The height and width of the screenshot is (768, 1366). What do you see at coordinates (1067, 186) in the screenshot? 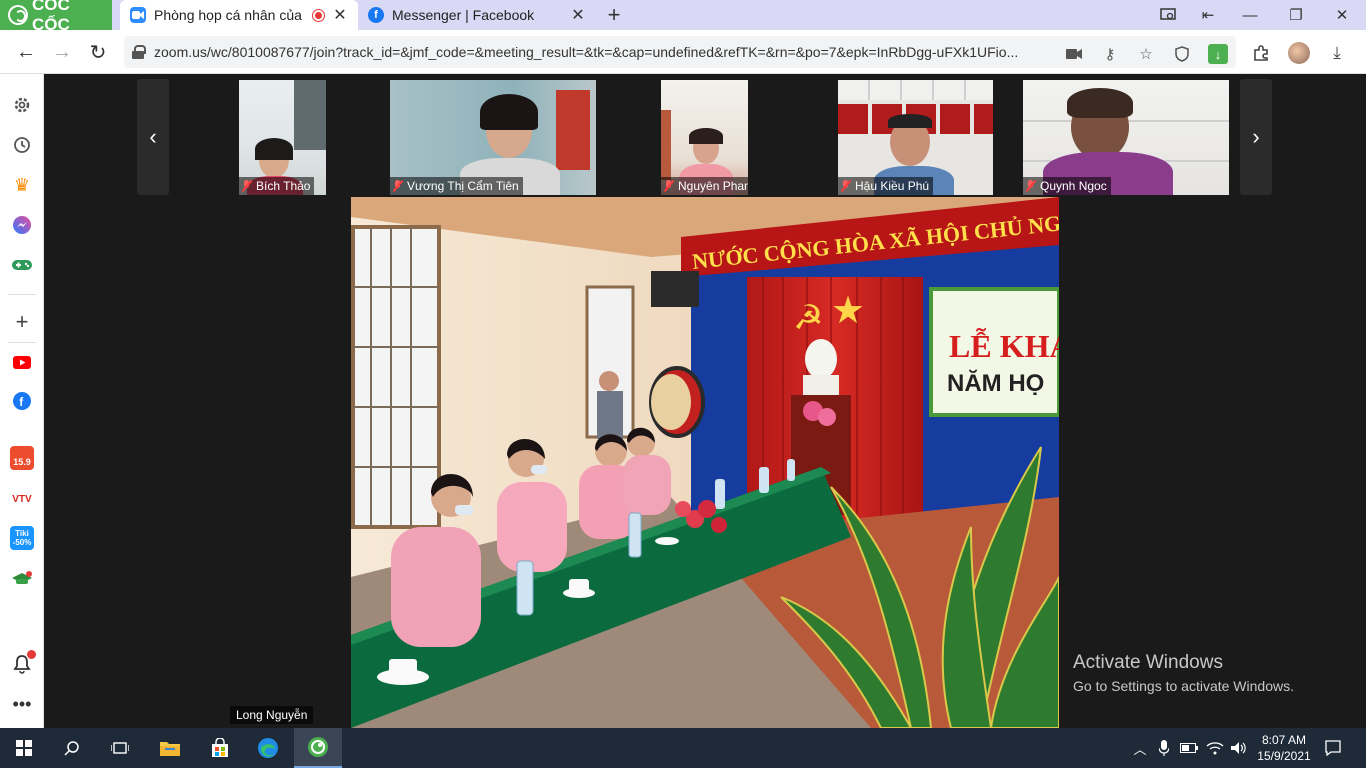
I see `participant-name-label: Quynh Ngoc` at bounding box center [1067, 186].